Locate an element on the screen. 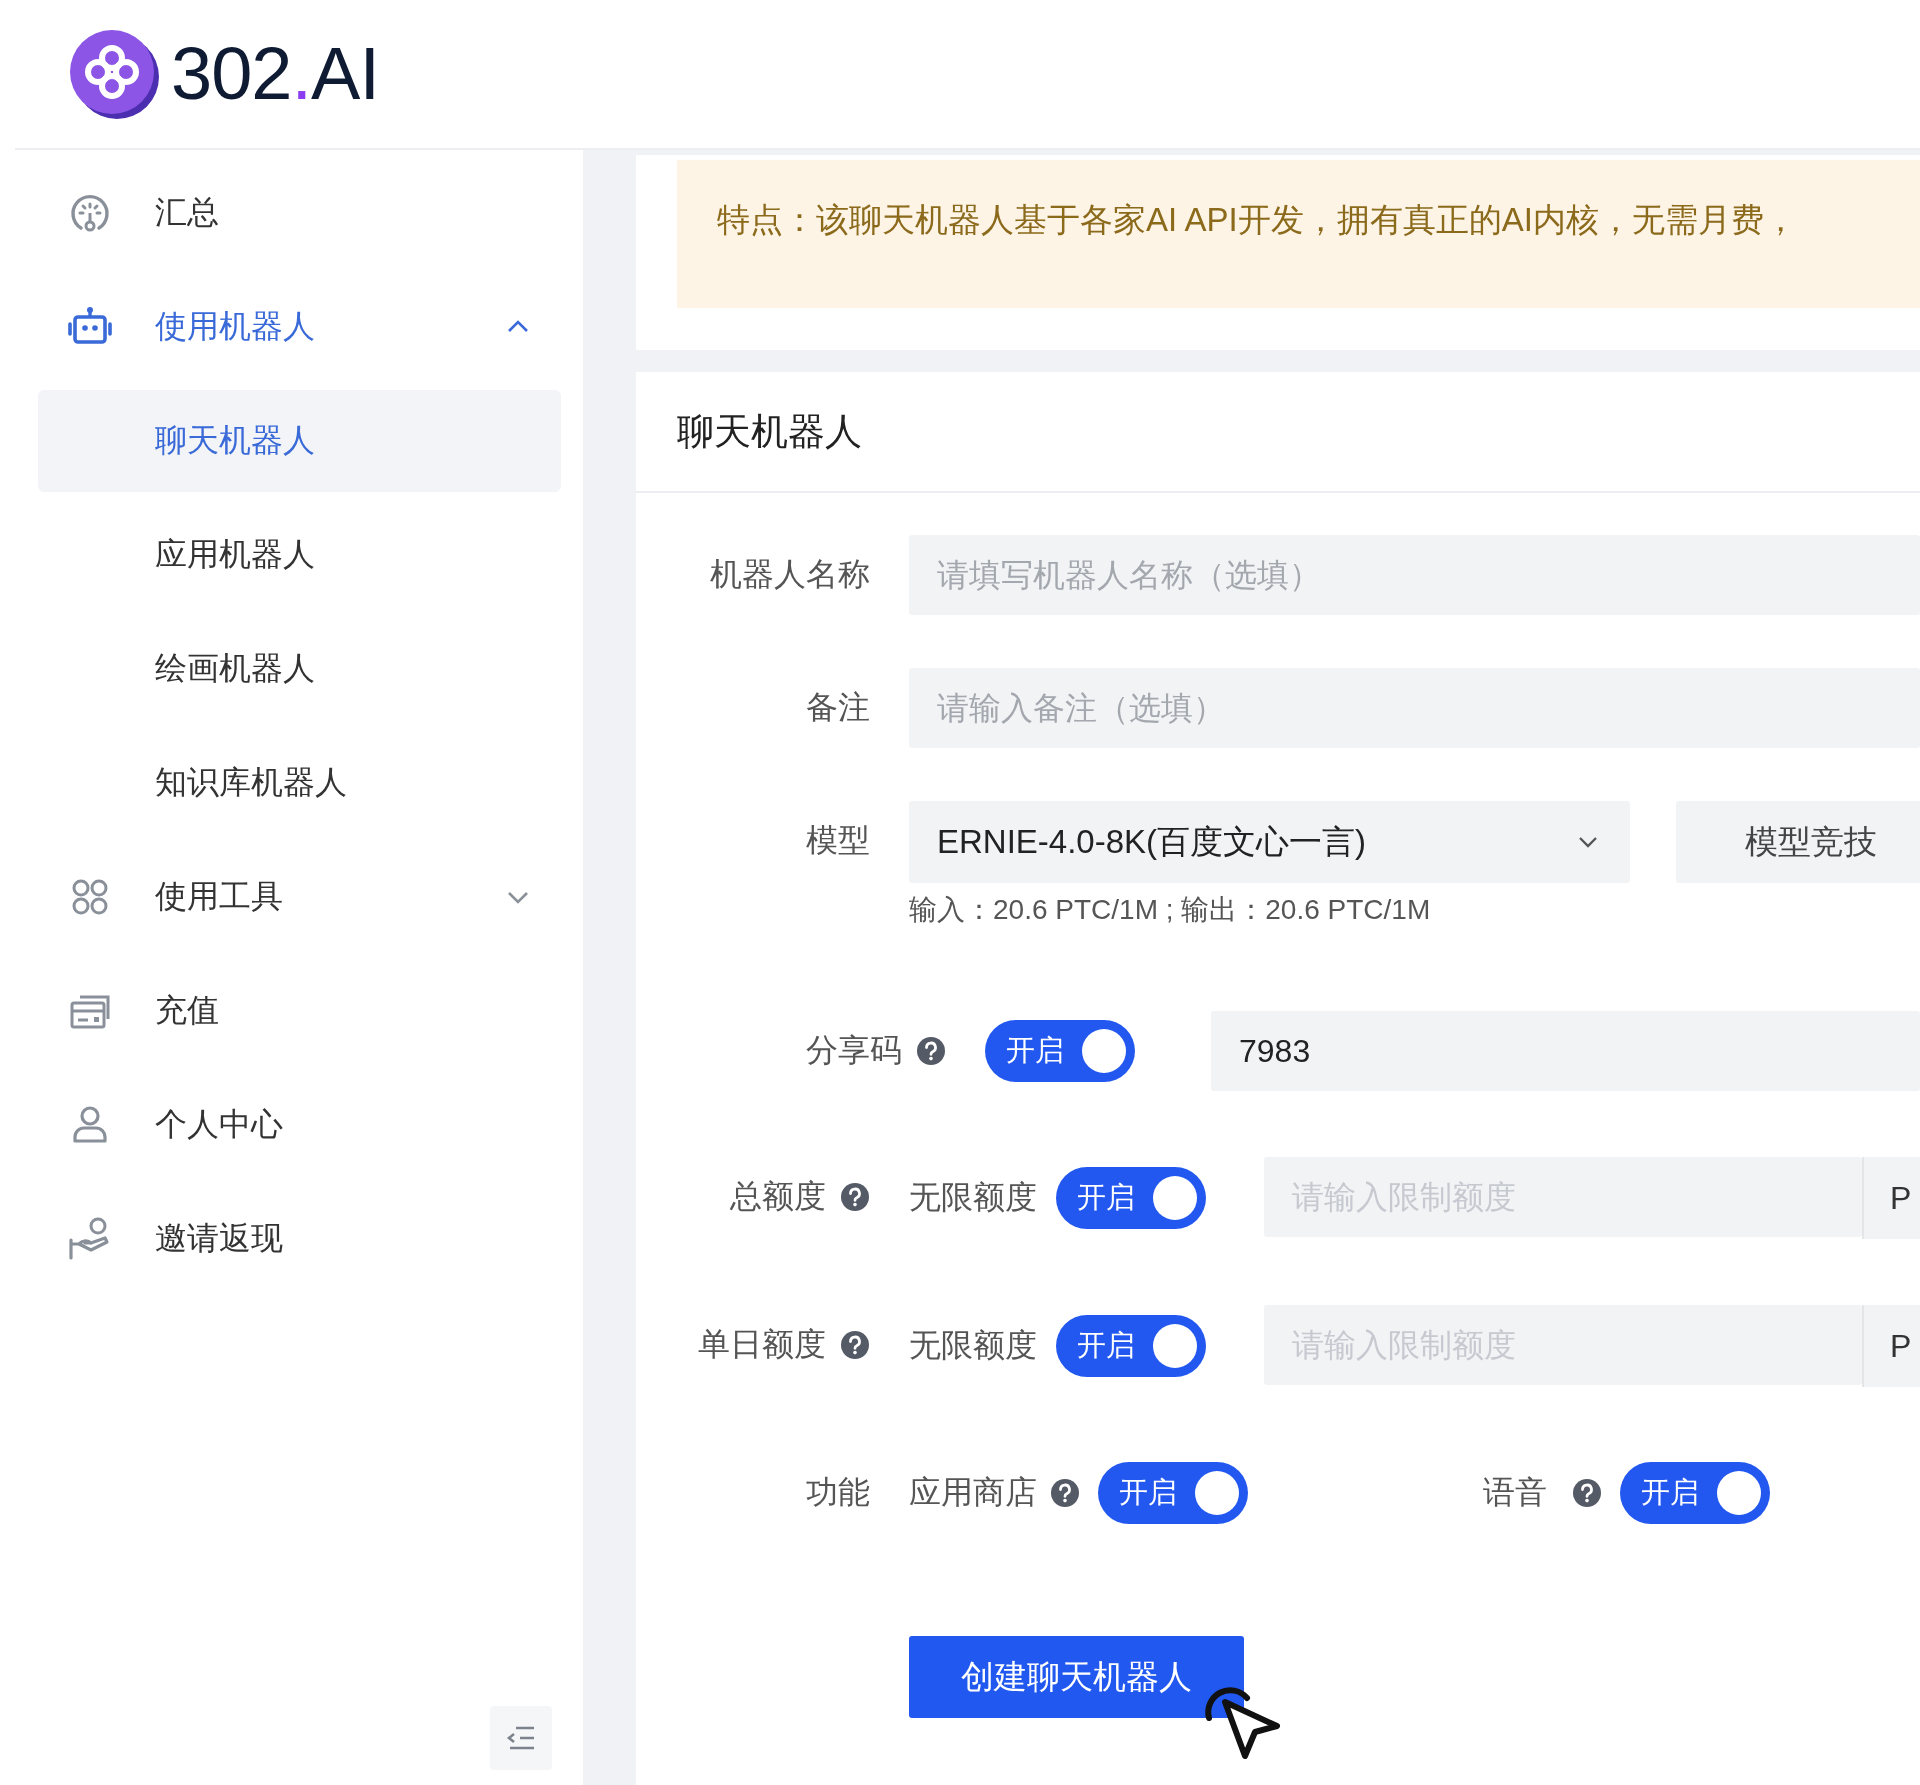  collapse-icon is located at coordinates (521, 1738).